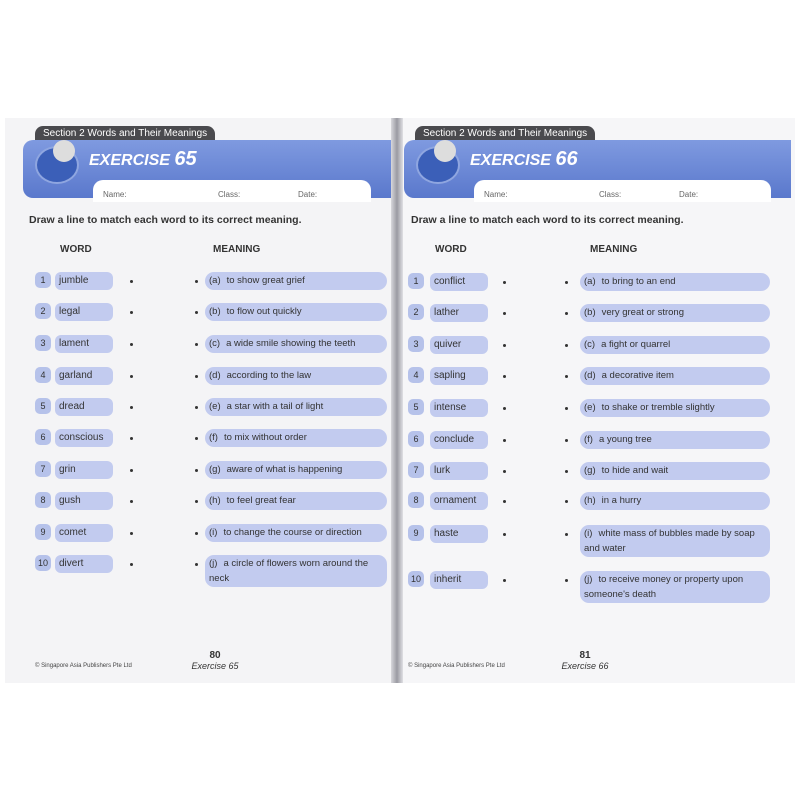 The height and width of the screenshot is (800, 800). I want to click on word-pill: haste, so click(459, 534).